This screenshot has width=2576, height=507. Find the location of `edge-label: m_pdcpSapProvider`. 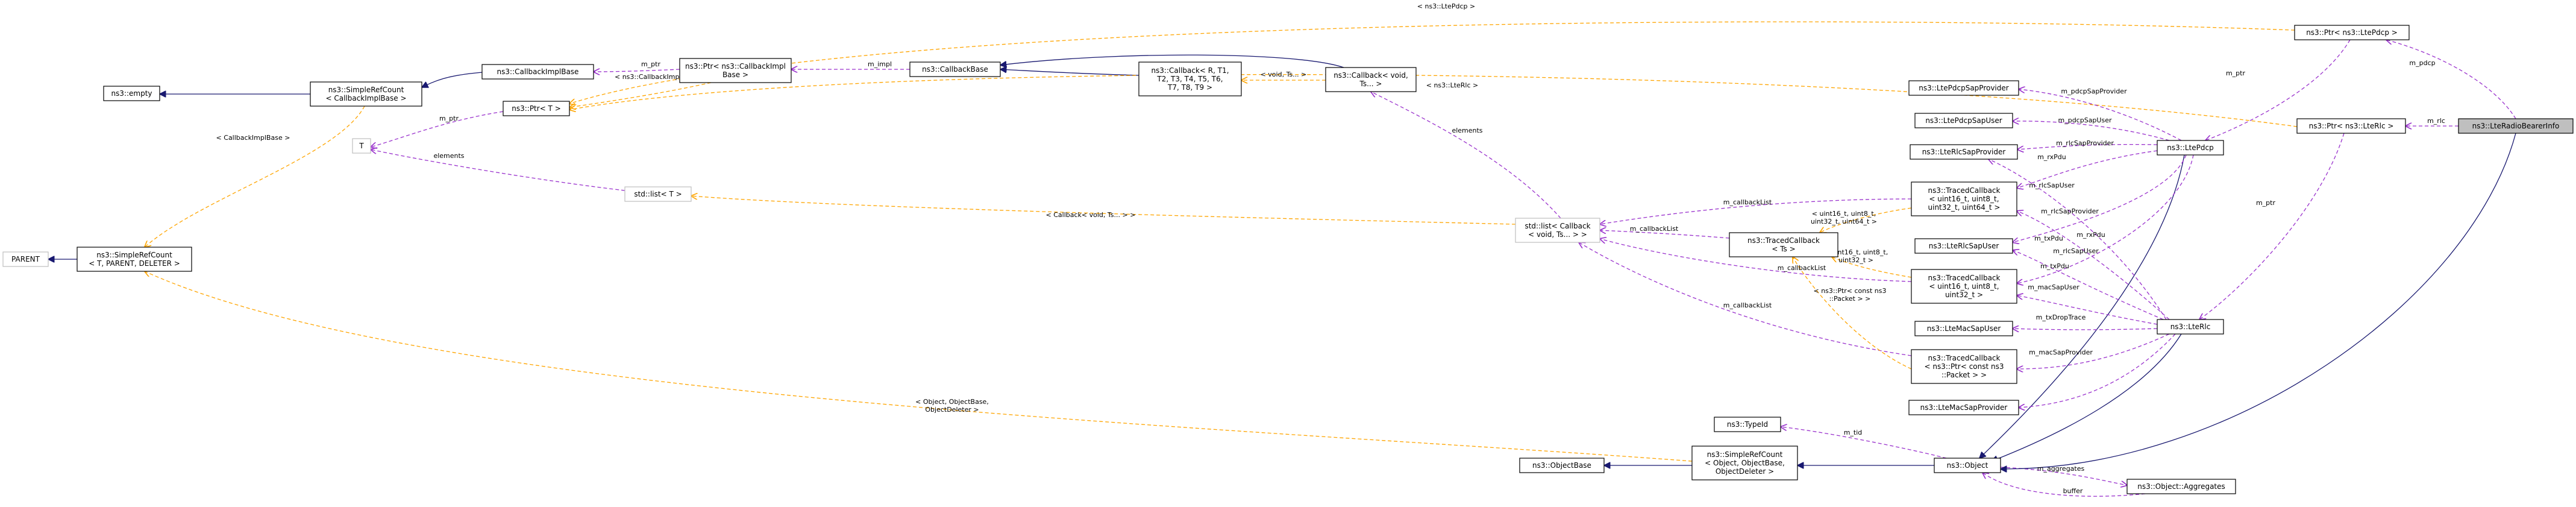

edge-label: m_pdcpSapProvider is located at coordinates (2094, 91).